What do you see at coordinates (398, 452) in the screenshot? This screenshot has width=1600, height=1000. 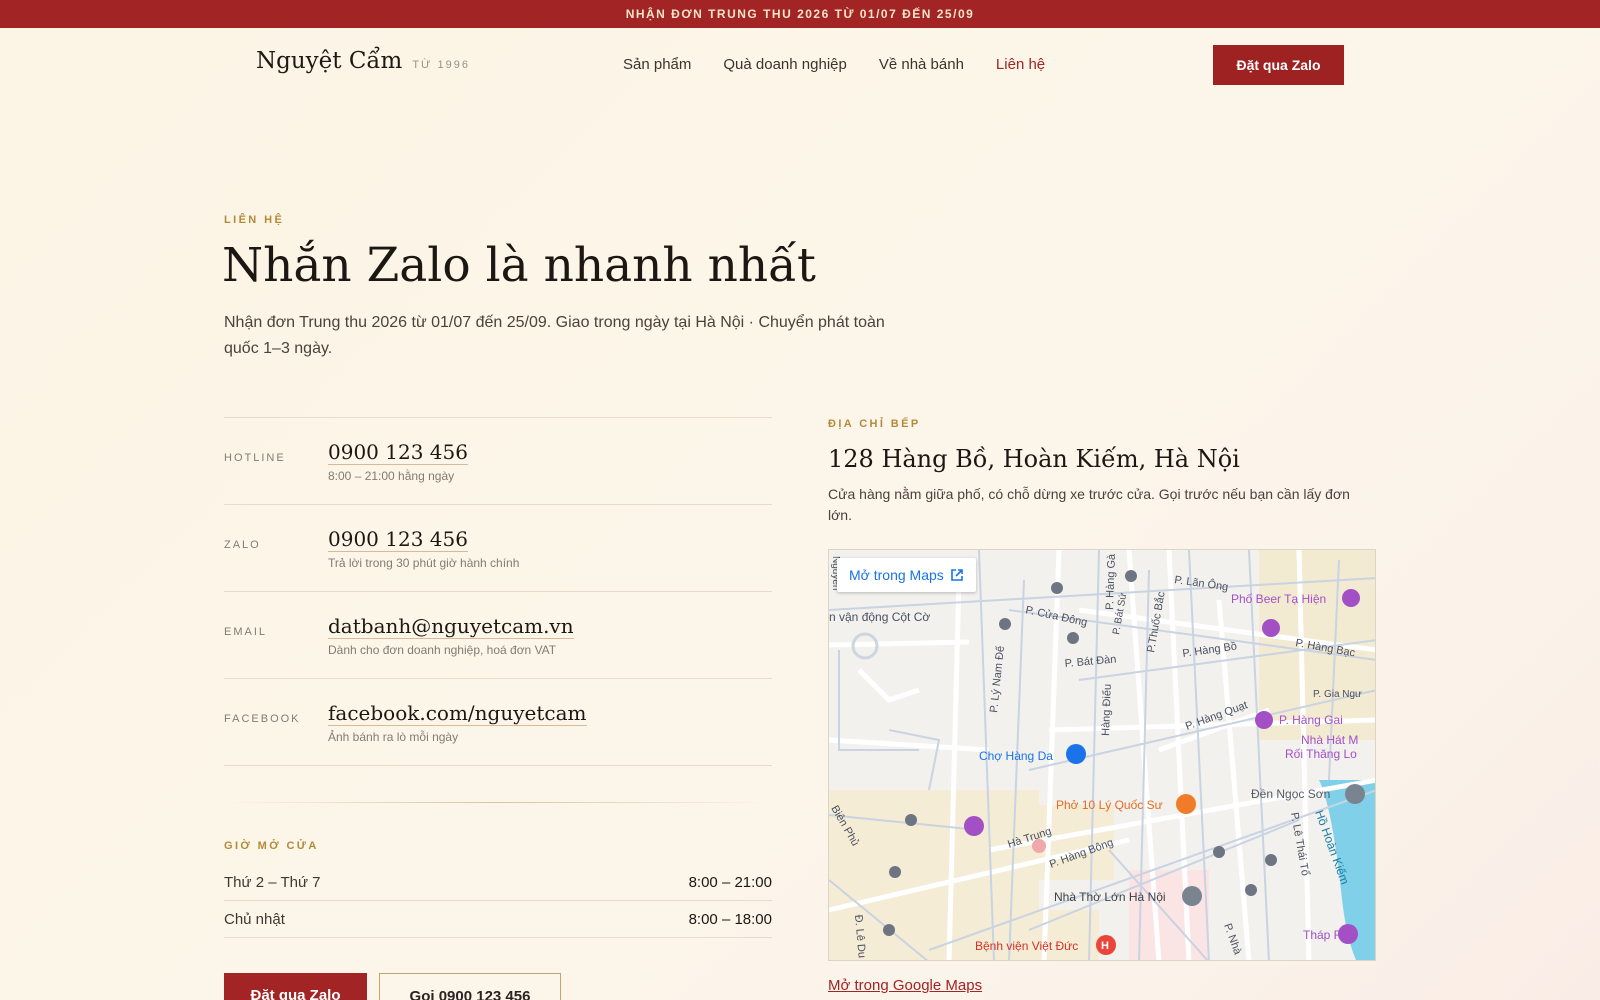 I see `hotline-link: 0900 123 456` at bounding box center [398, 452].